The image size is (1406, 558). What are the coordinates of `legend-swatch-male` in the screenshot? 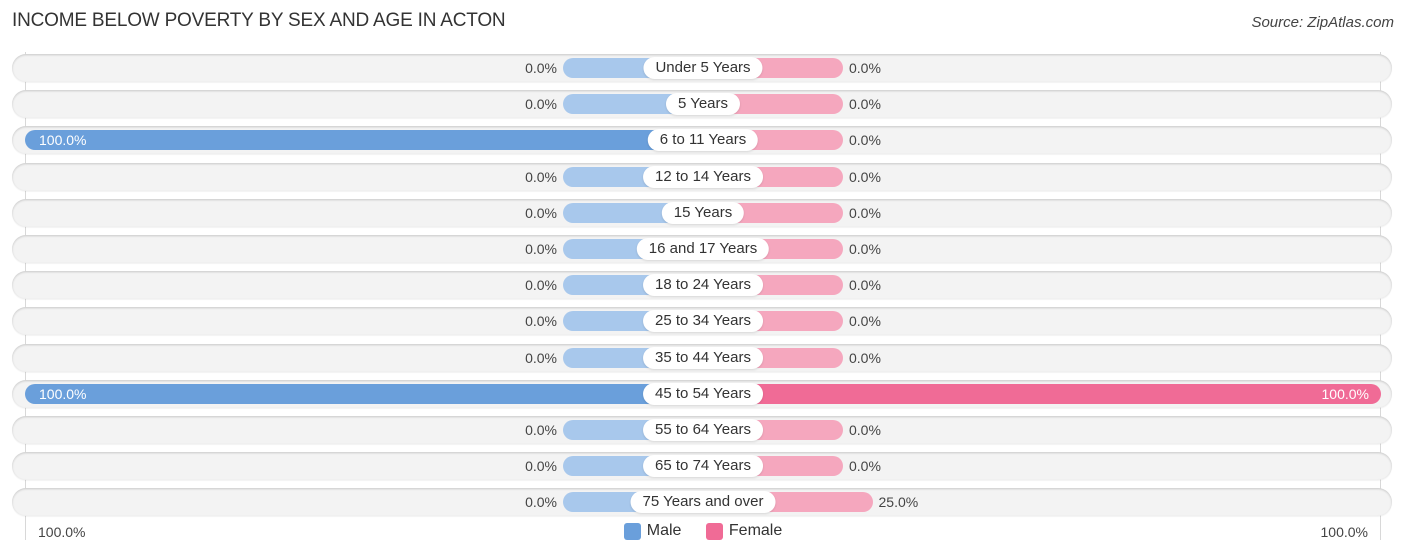 It's located at (632, 531).